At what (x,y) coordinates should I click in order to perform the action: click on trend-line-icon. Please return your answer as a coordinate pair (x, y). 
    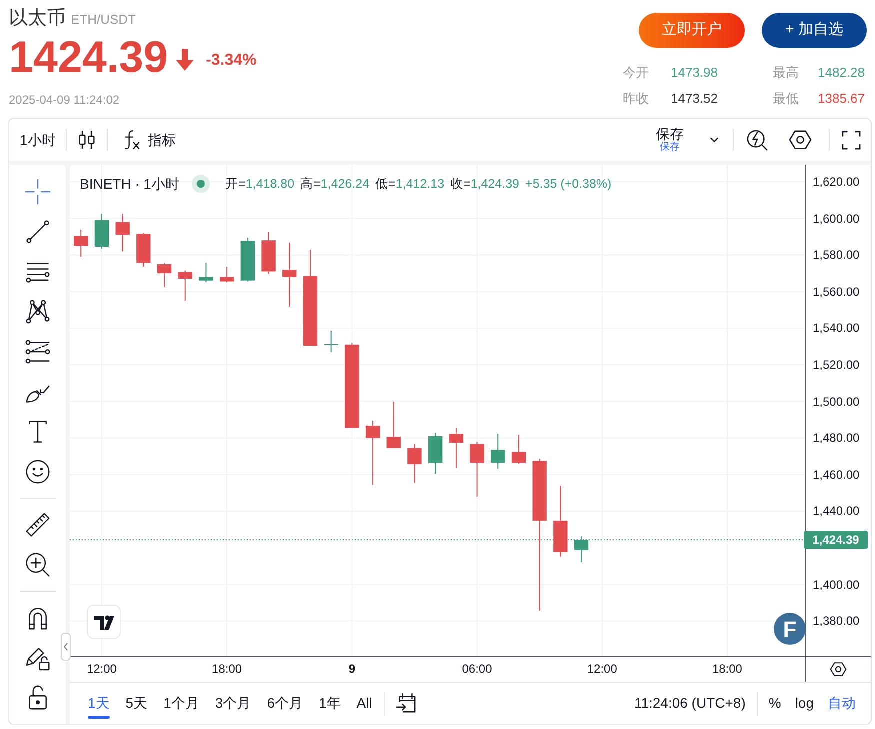
    Looking at the image, I should click on (37, 232).